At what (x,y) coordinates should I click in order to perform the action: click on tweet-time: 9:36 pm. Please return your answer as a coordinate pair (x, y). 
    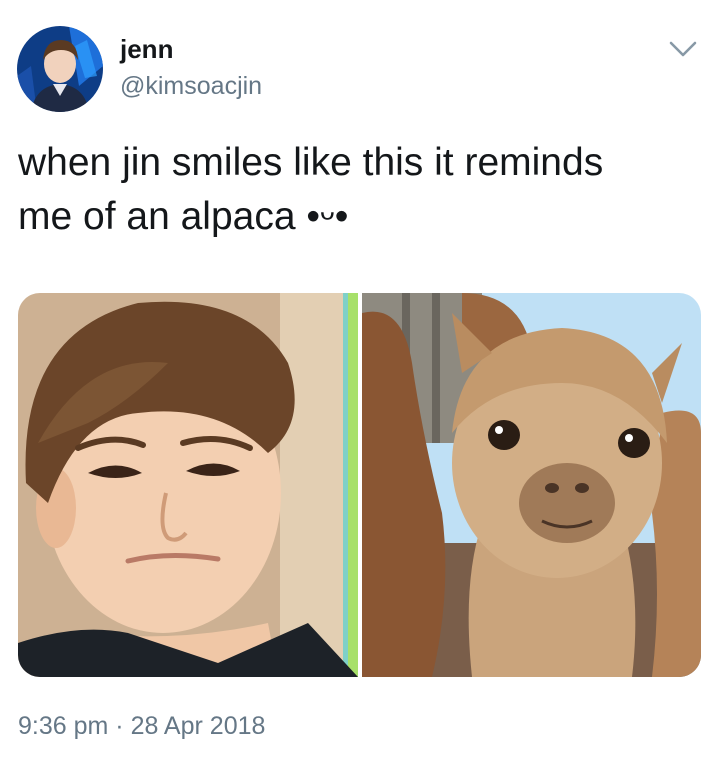
    Looking at the image, I should click on (63, 726).